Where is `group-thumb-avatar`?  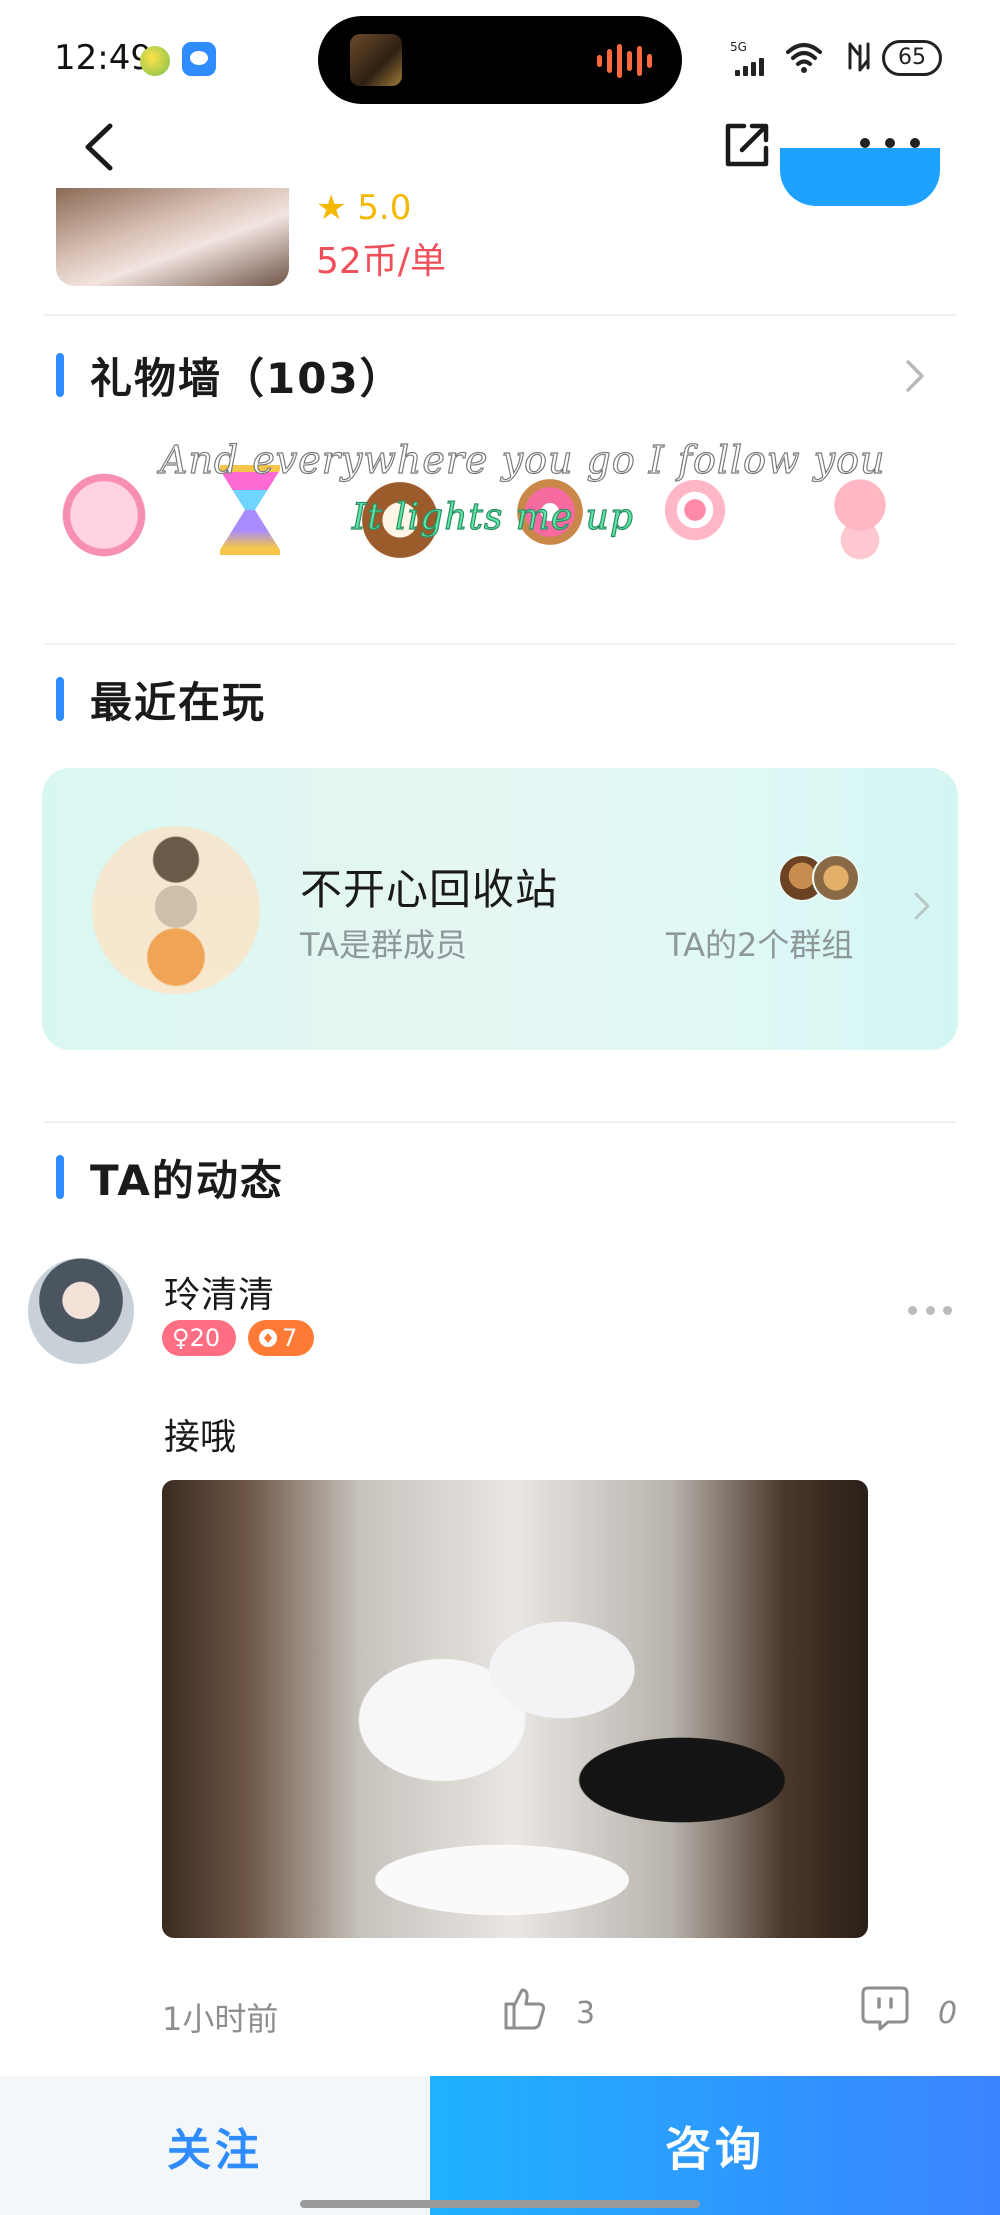 group-thumb-avatar is located at coordinates (836, 878).